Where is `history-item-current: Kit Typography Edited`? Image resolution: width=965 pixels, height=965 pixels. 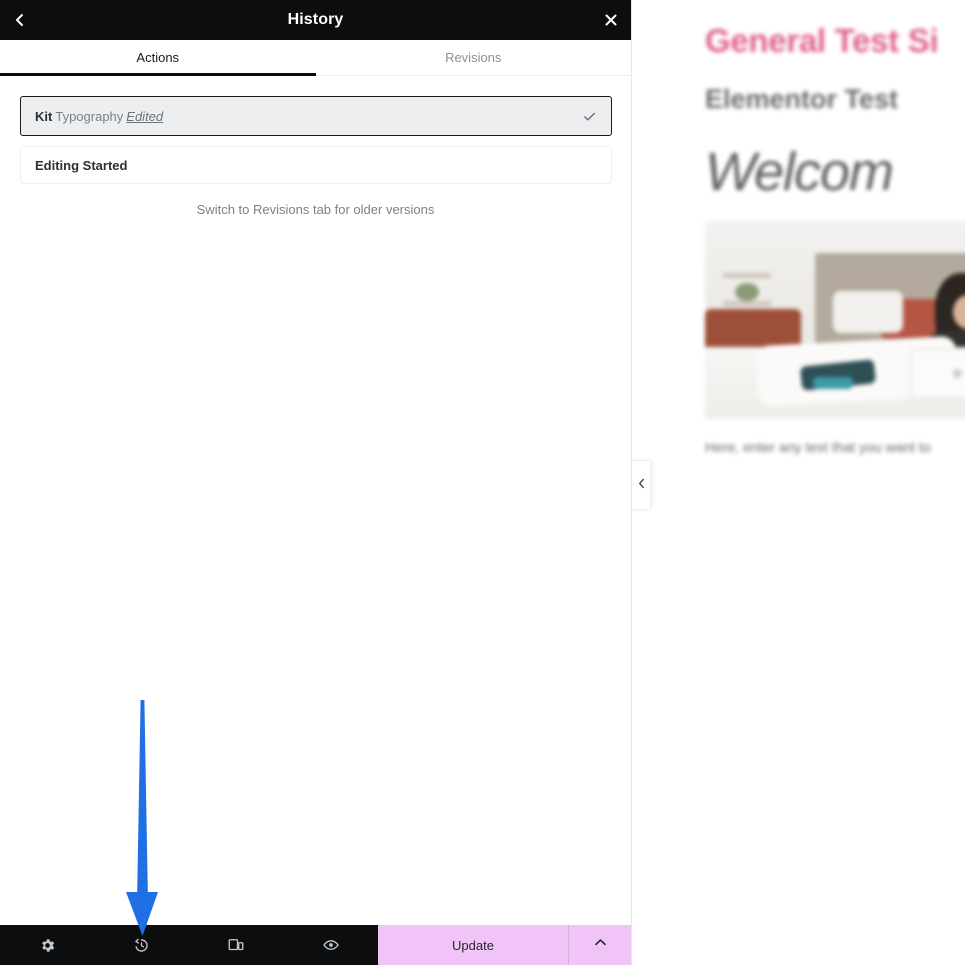 history-item-current: Kit Typography Edited is located at coordinates (316, 116).